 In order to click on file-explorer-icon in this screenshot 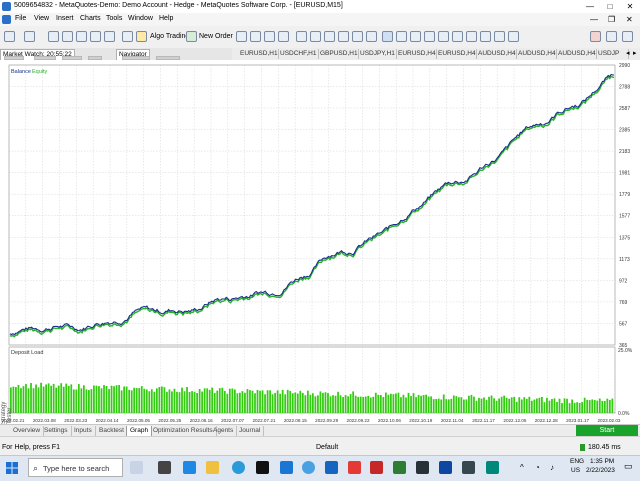, I will do `click(212, 467)`.